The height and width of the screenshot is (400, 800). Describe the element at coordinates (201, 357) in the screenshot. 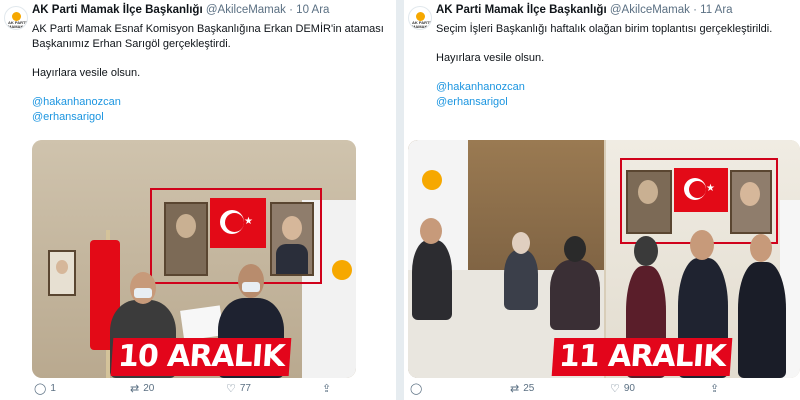

I see `date-banner: 10 ARALIK` at that location.